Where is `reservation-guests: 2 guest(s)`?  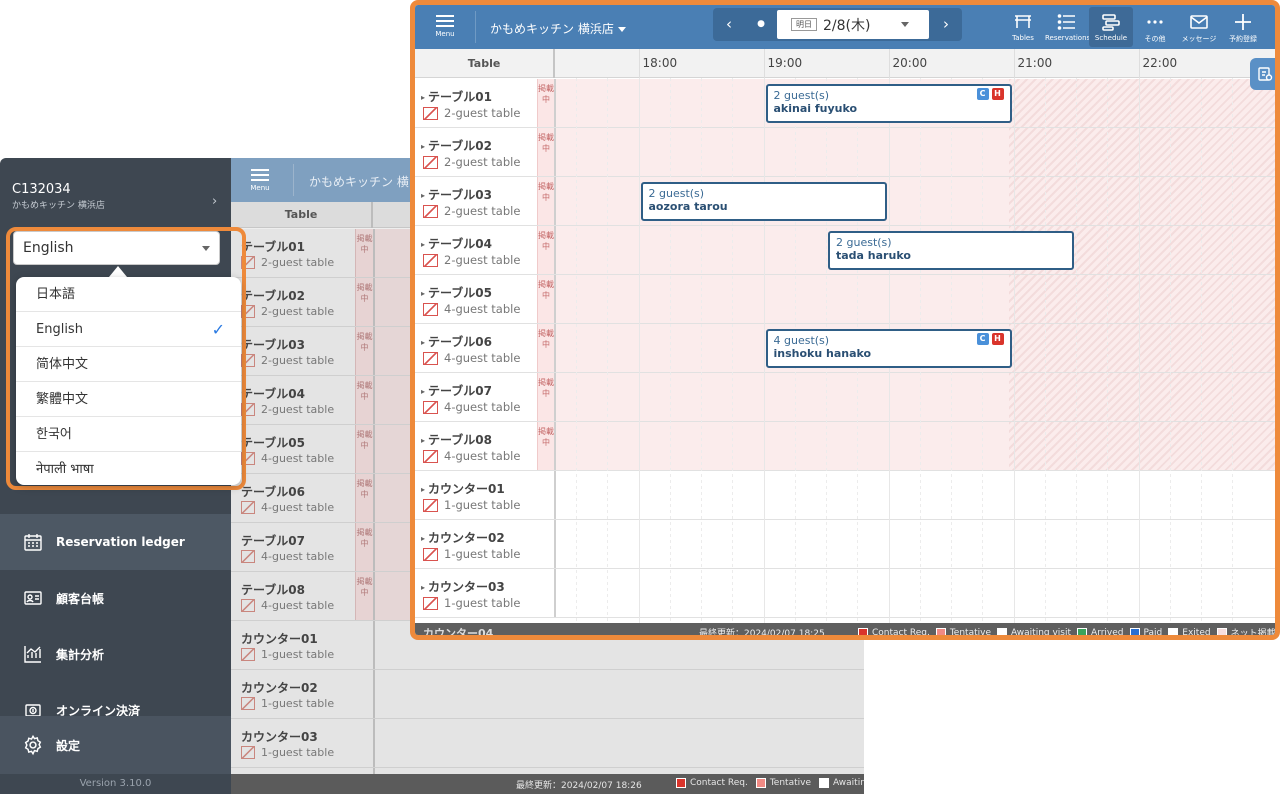 reservation-guests: 2 guest(s) is located at coordinates (676, 193).